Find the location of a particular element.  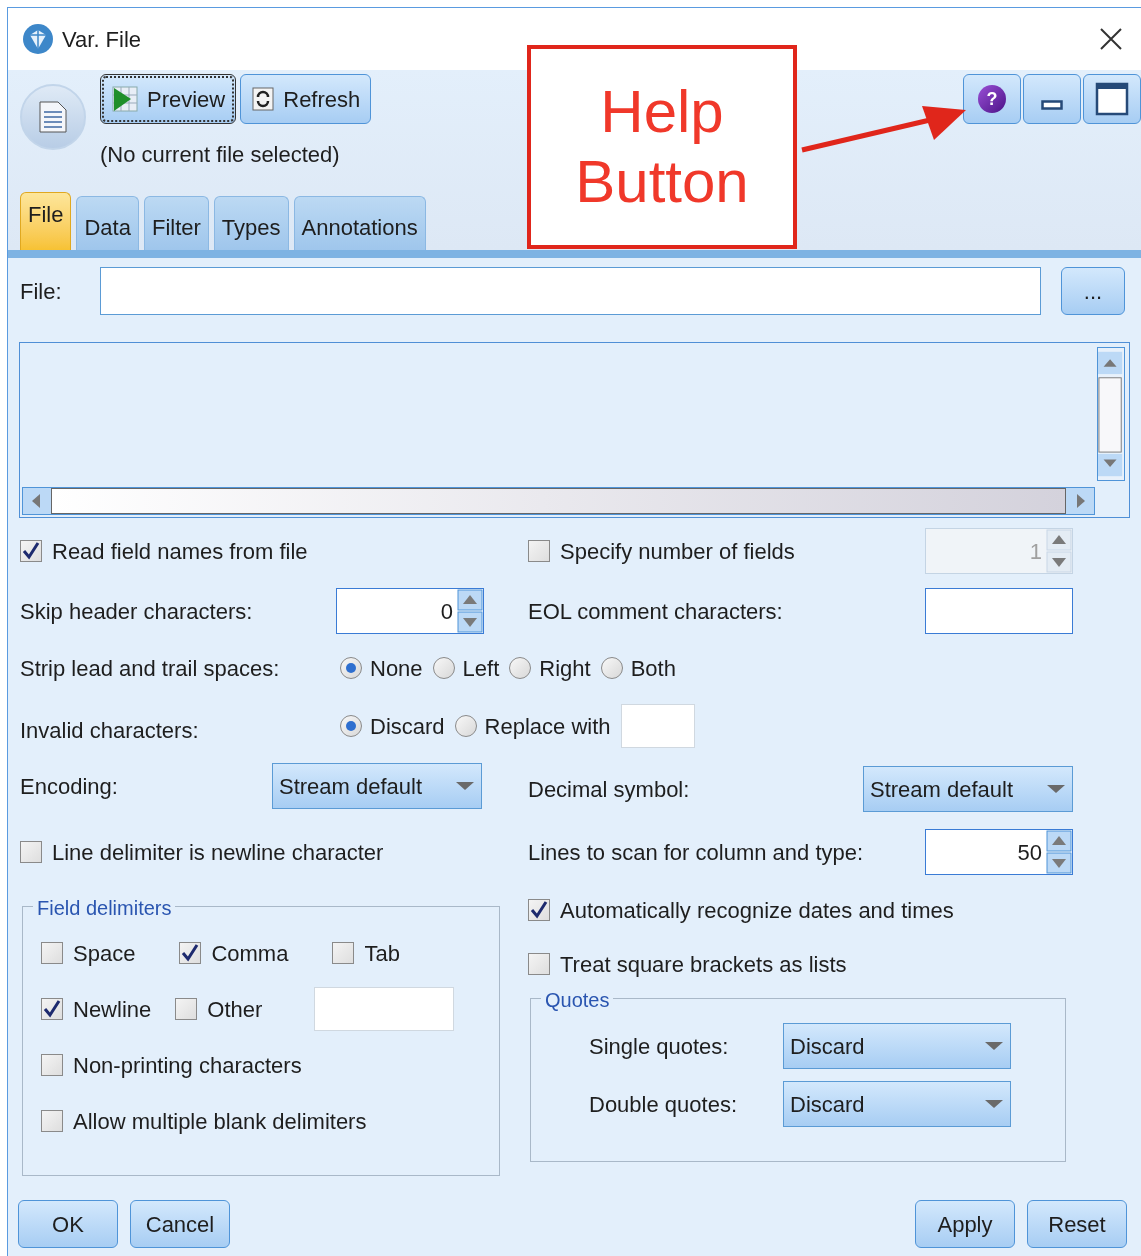

checkbox-label: Read field names from file is located at coordinates (180, 551).